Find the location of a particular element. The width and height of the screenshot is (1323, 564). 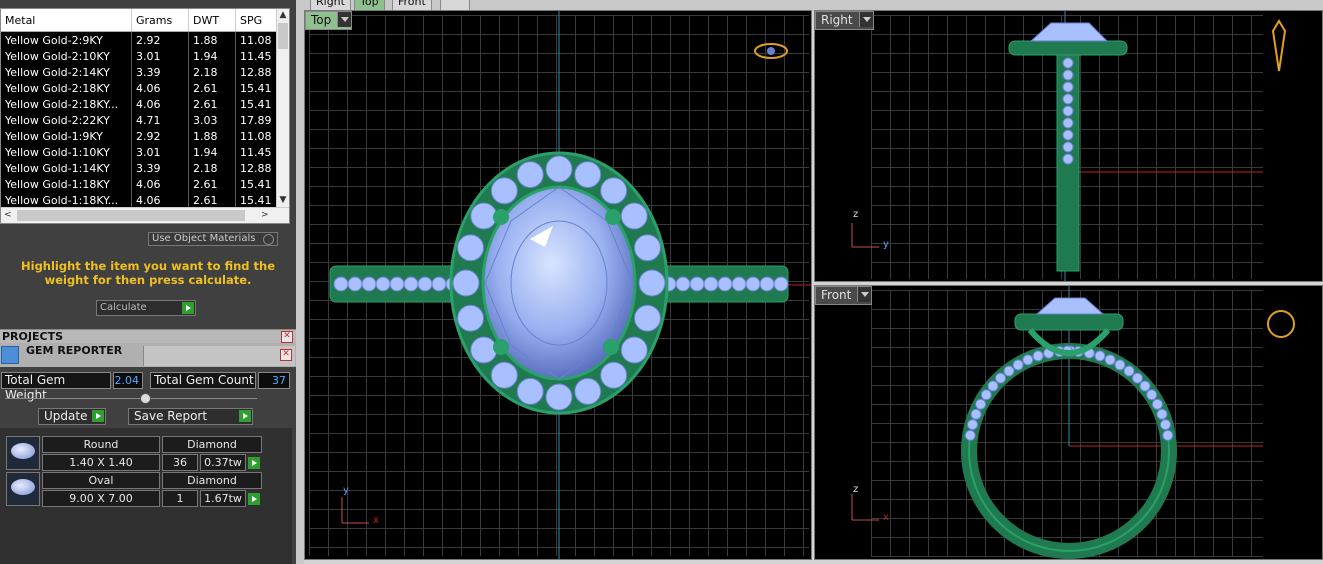

radio-icon is located at coordinates (268, 239).